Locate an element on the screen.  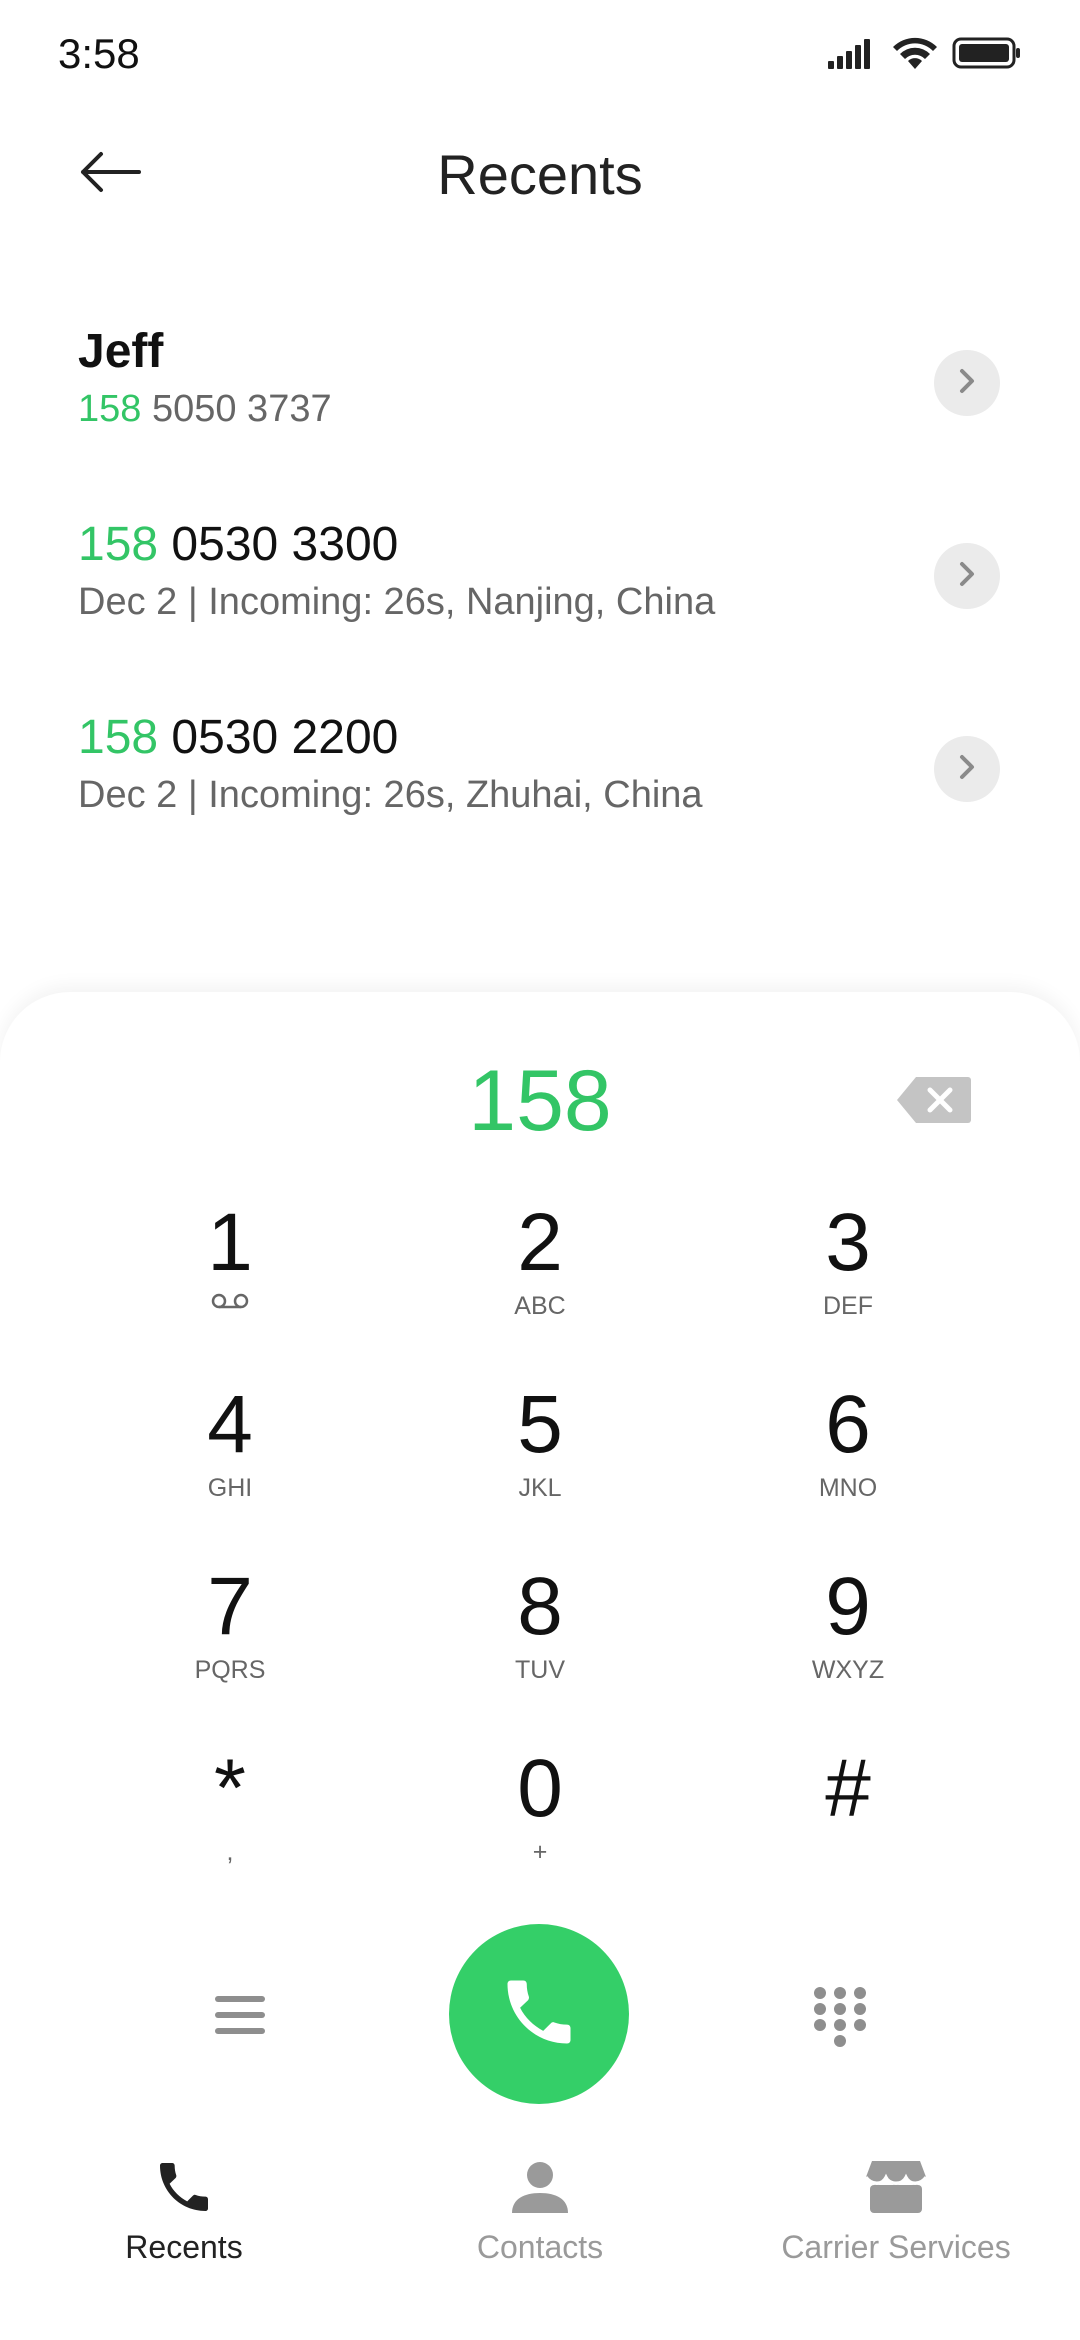
person-icon is located at coordinates (540, 2187).